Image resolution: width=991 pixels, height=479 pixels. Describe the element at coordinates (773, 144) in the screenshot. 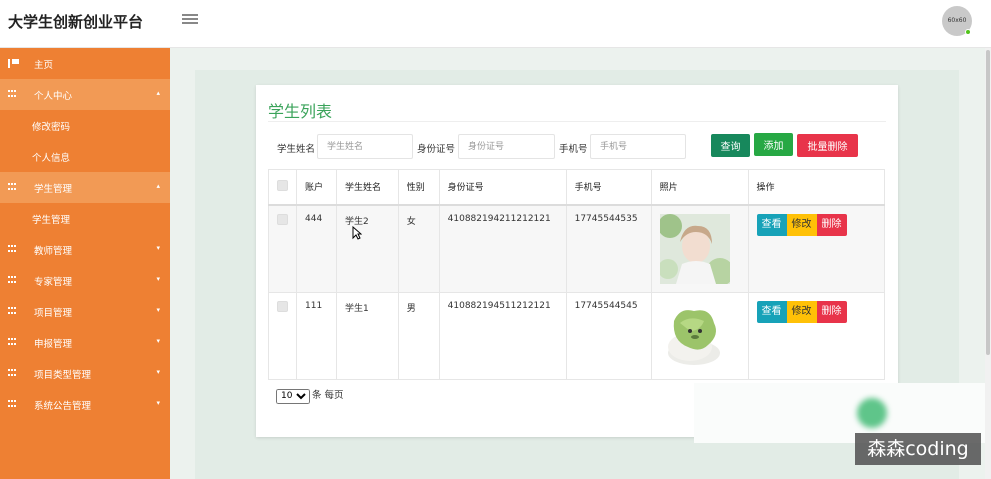

I see `add-button: 添加` at that location.